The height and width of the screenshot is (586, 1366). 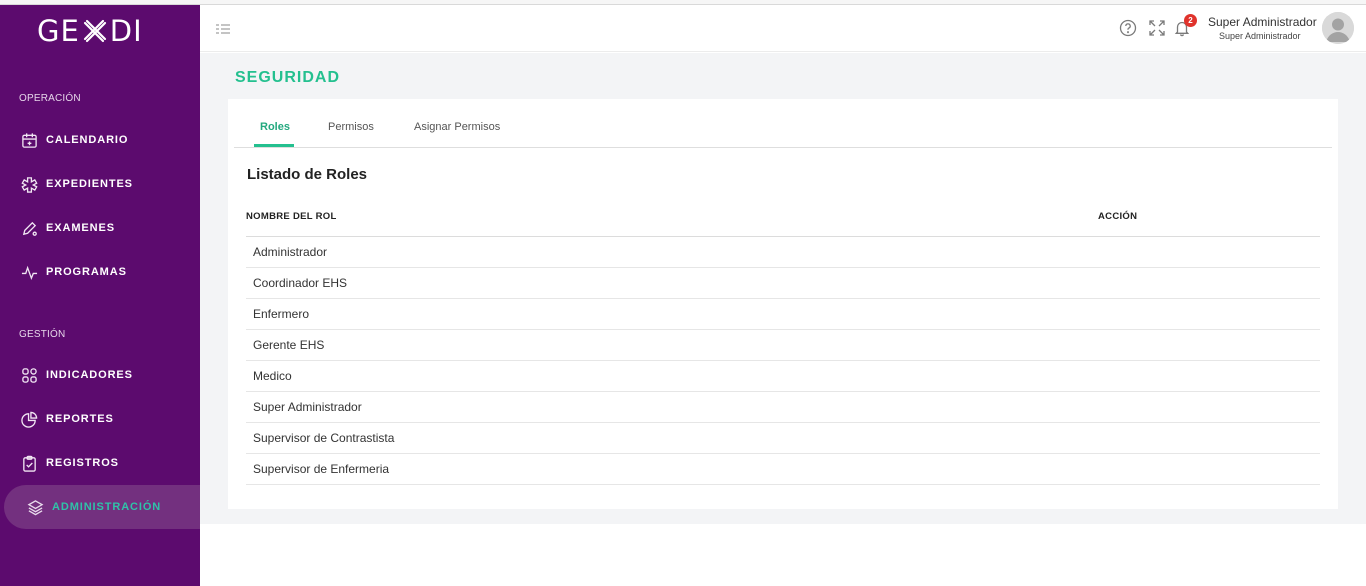 What do you see at coordinates (89, 184) in the screenshot?
I see `sidebar-item-label: EXPEDIENTES` at bounding box center [89, 184].